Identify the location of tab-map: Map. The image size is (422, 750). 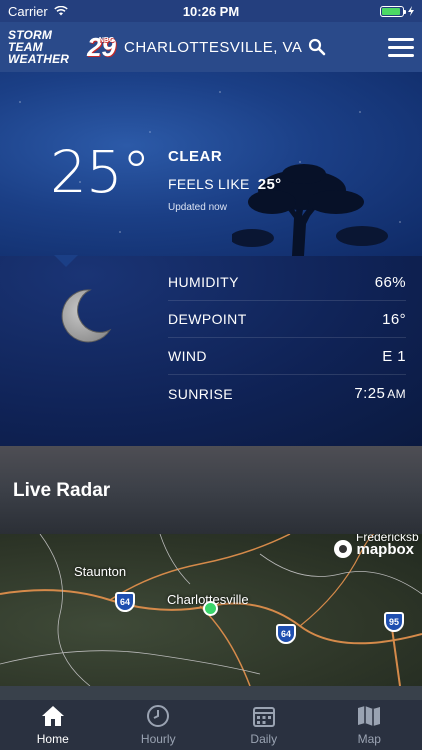
(369, 725).